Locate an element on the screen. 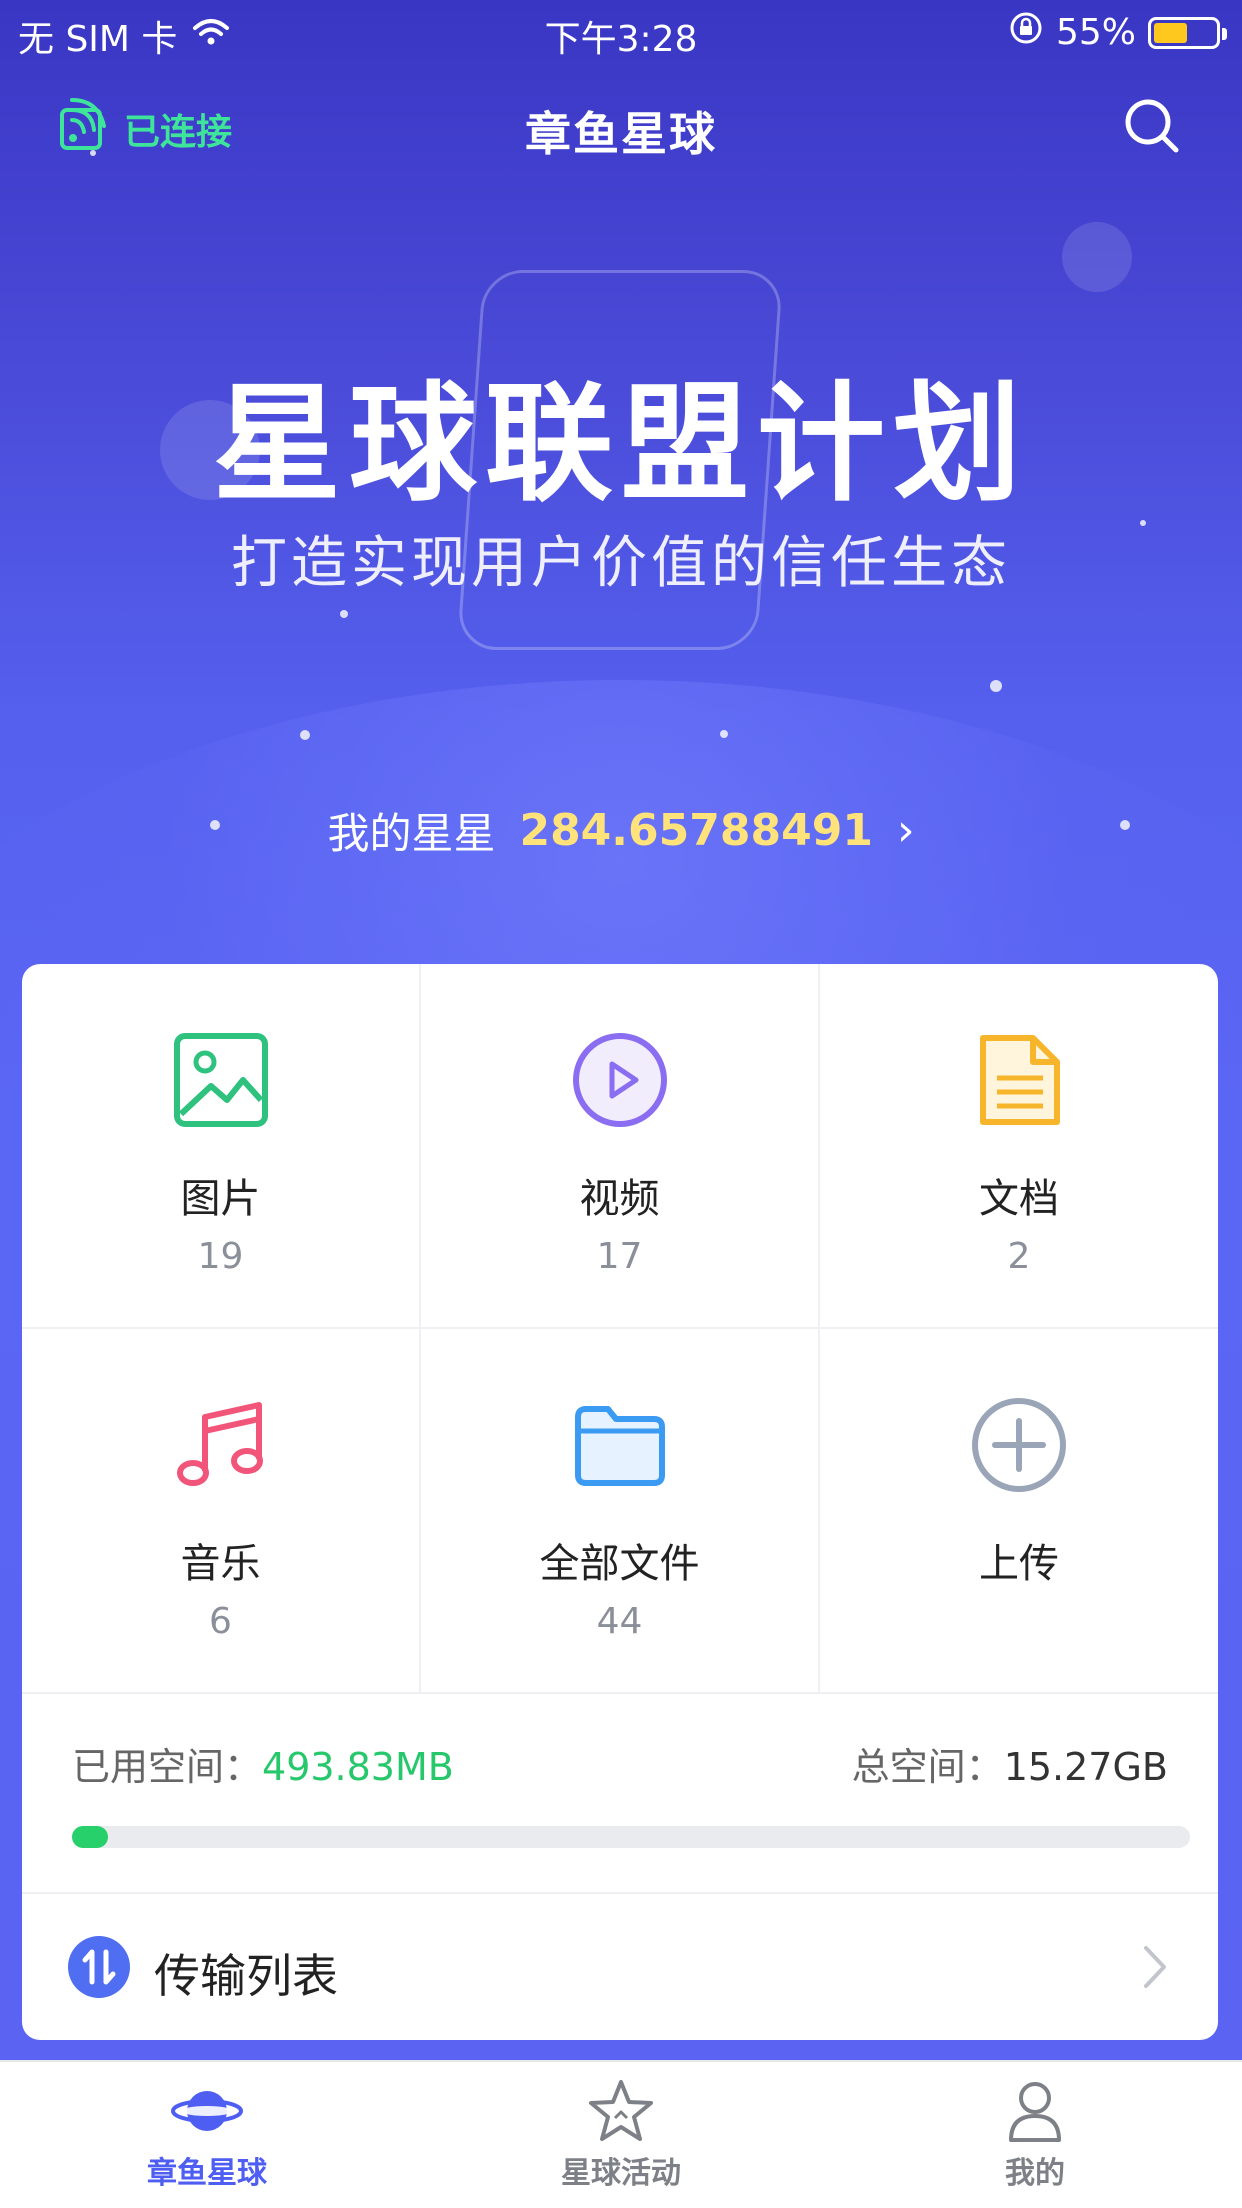  play-icon is located at coordinates (619, 1080).